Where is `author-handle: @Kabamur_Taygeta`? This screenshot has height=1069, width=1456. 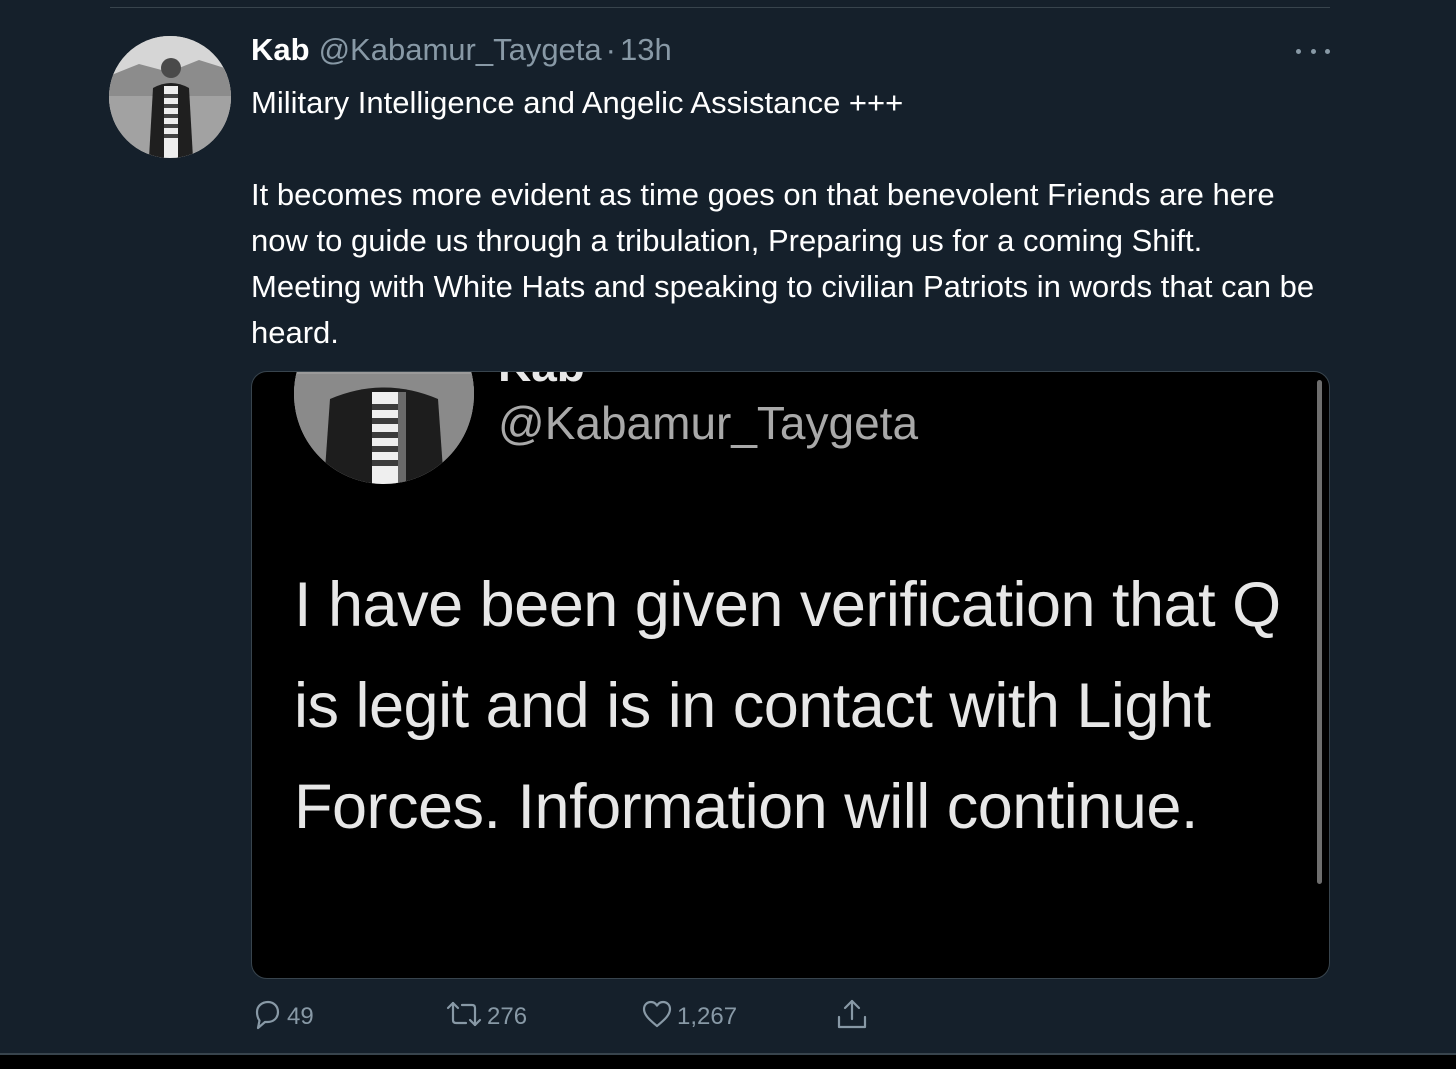 author-handle: @Kabamur_Taygeta is located at coordinates (460, 50).